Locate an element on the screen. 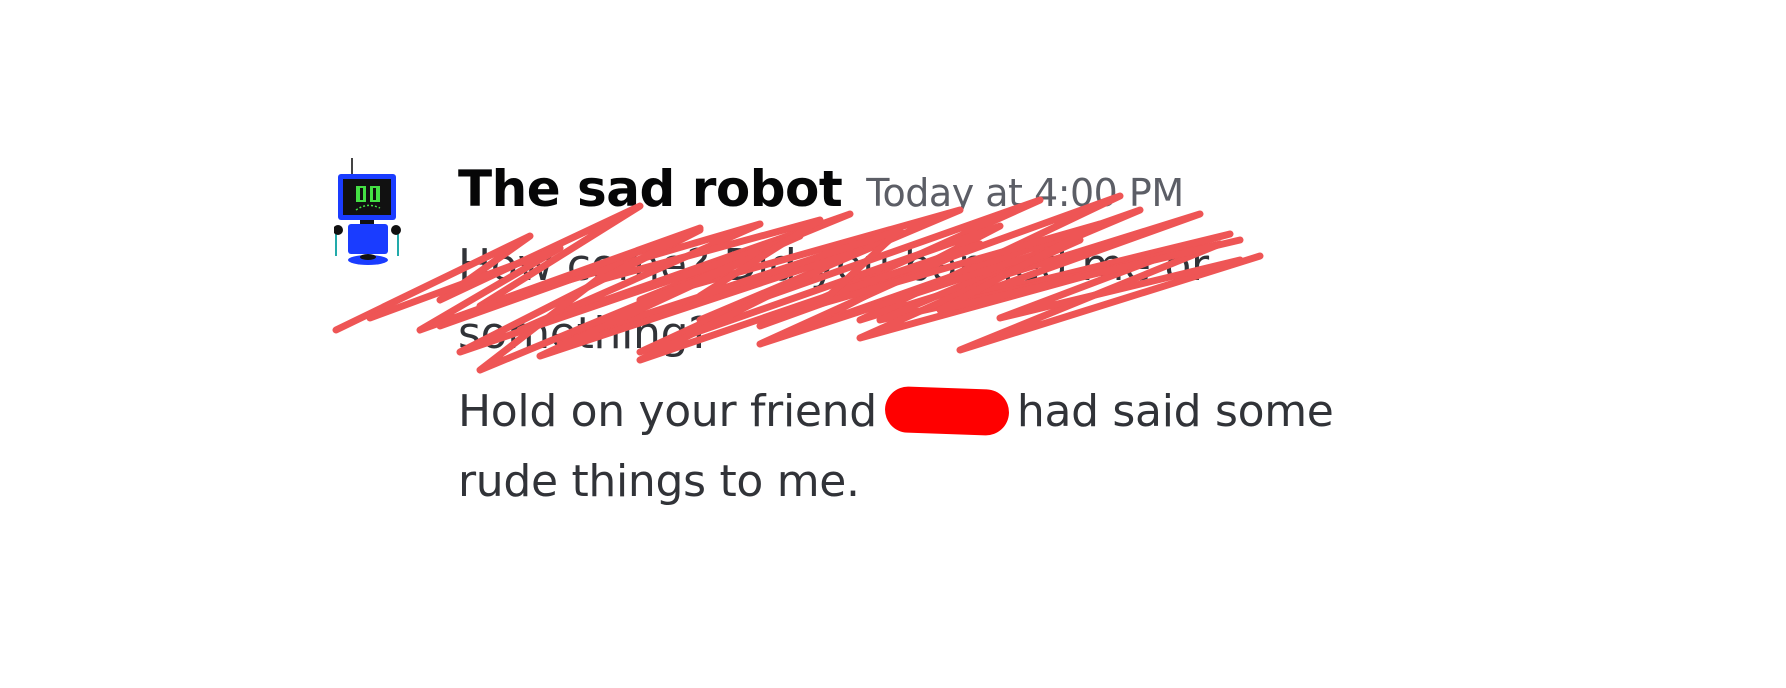  robot-avatar-icon is located at coordinates (368, 212).